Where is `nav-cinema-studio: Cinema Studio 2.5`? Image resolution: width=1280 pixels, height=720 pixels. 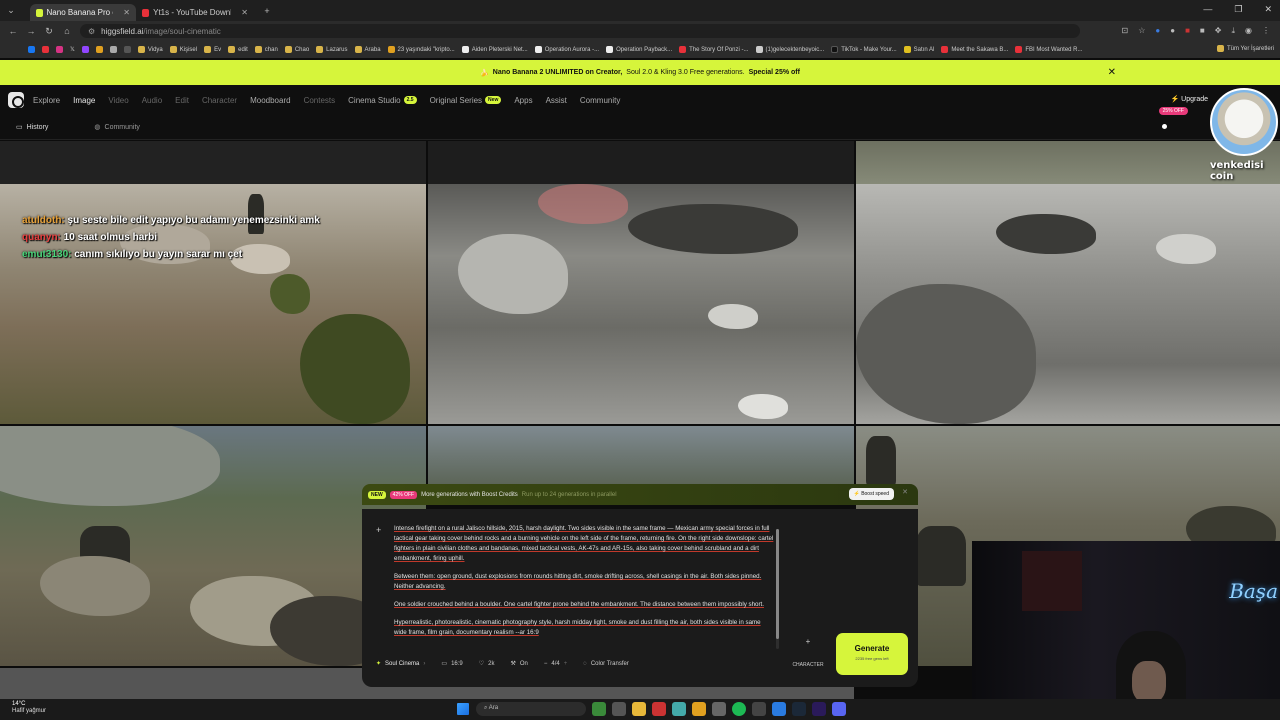
nav-cinema-studio: Cinema Studio 2.5 is located at coordinates (382, 100).